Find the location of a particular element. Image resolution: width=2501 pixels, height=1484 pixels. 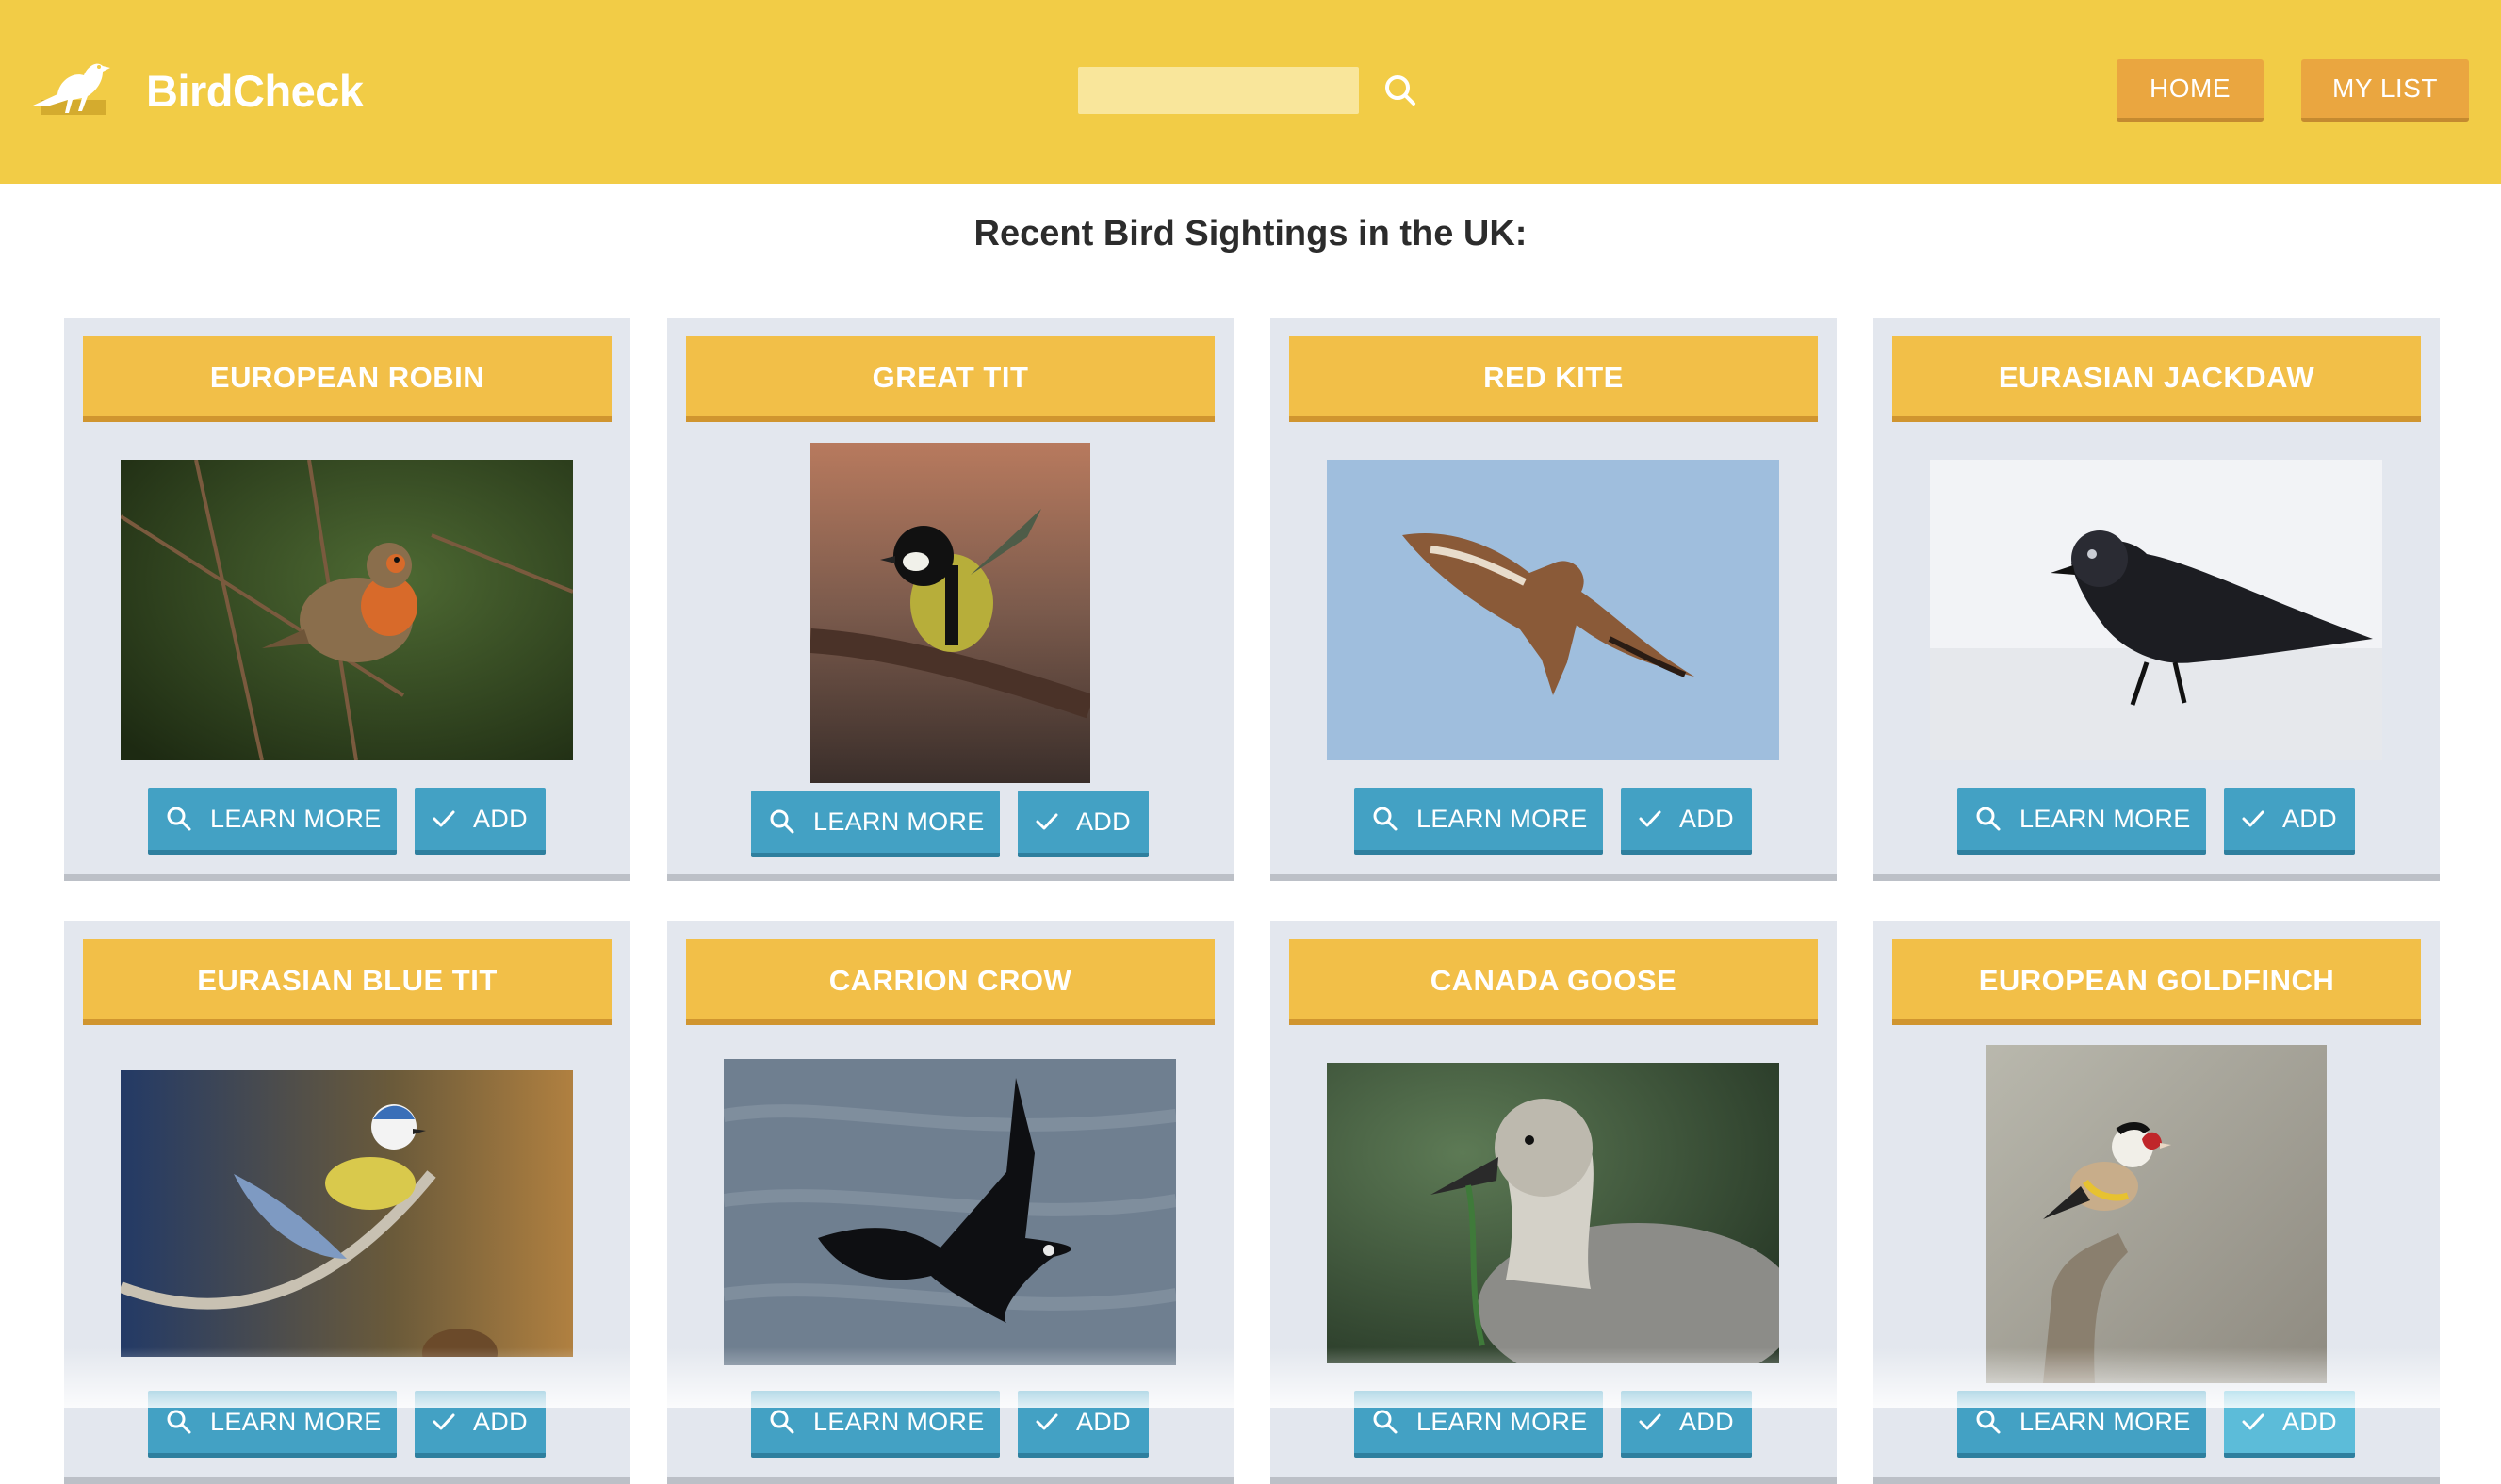

great-tit-photo is located at coordinates (950, 613).